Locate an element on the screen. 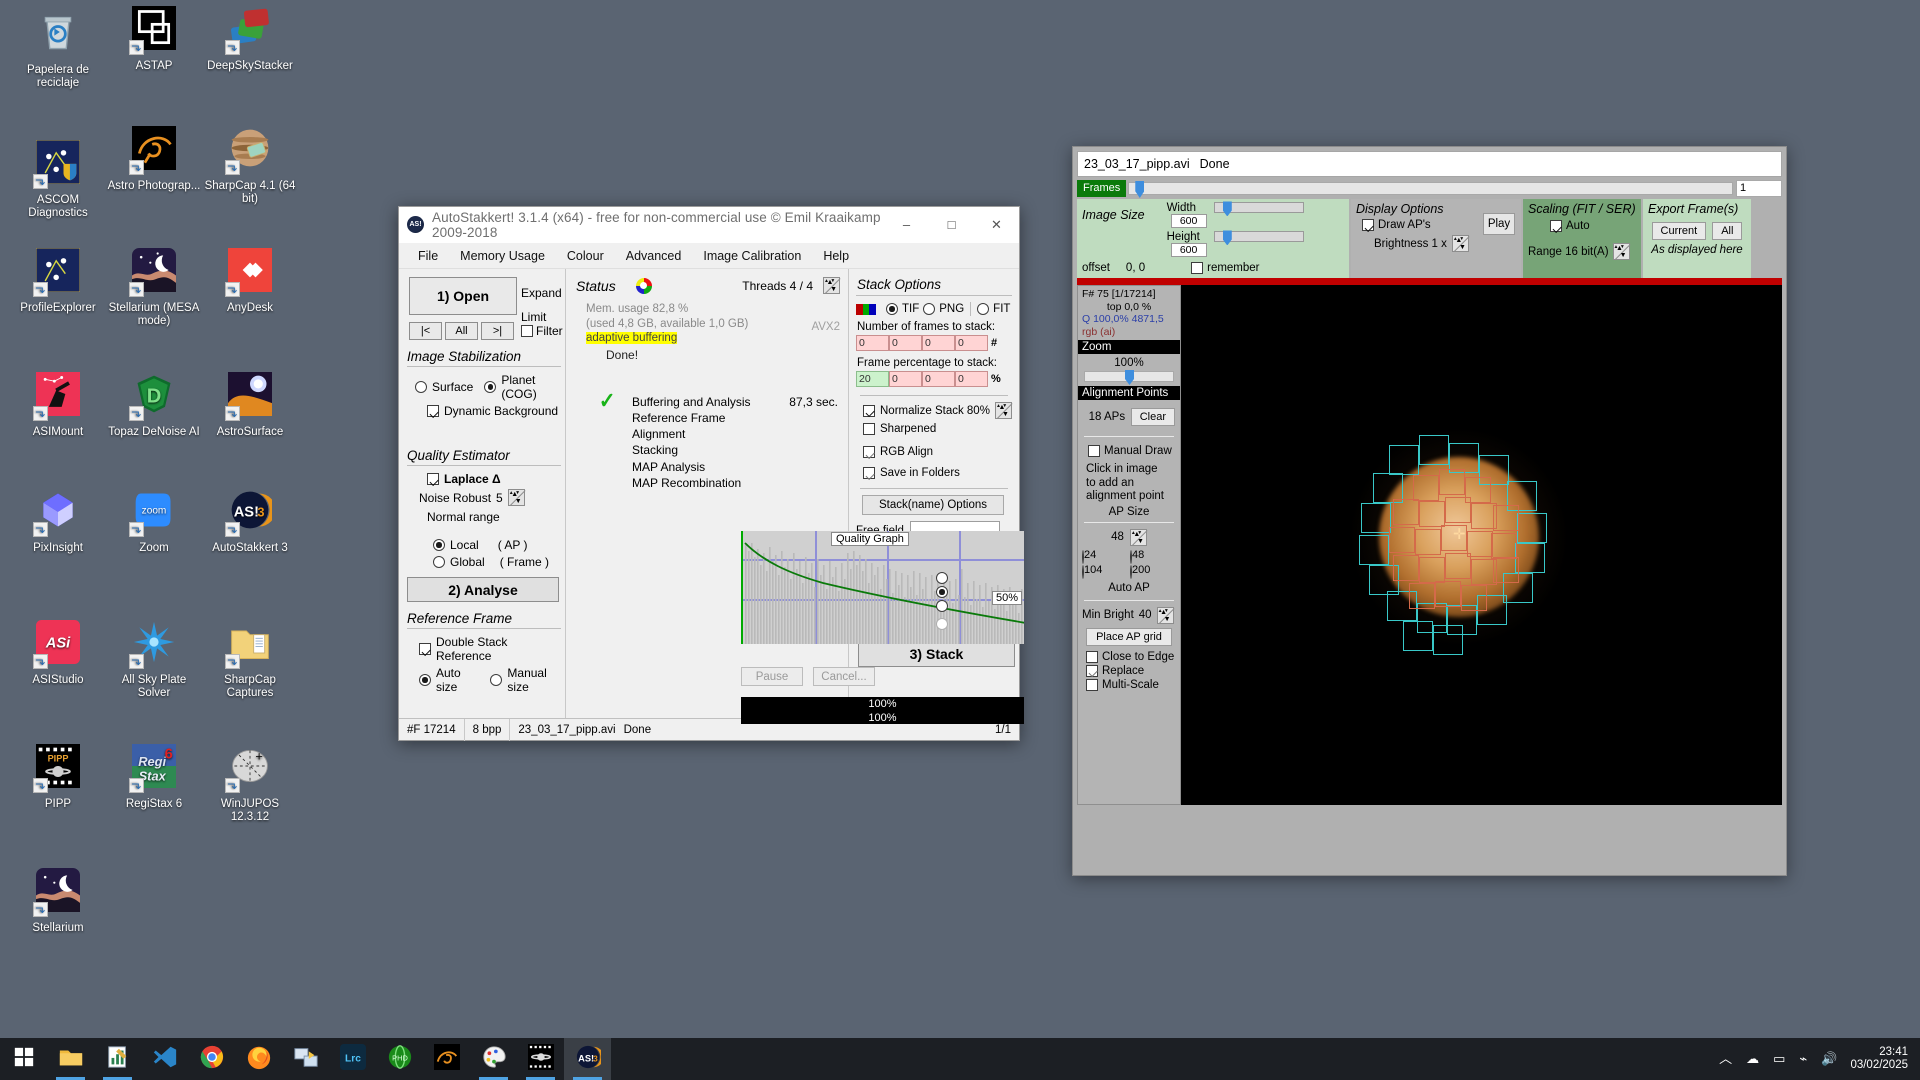 The width and height of the screenshot is (1920, 1080). desktop-icon-deepskystacker: DeepSkyStacker is located at coordinates (250, 39).